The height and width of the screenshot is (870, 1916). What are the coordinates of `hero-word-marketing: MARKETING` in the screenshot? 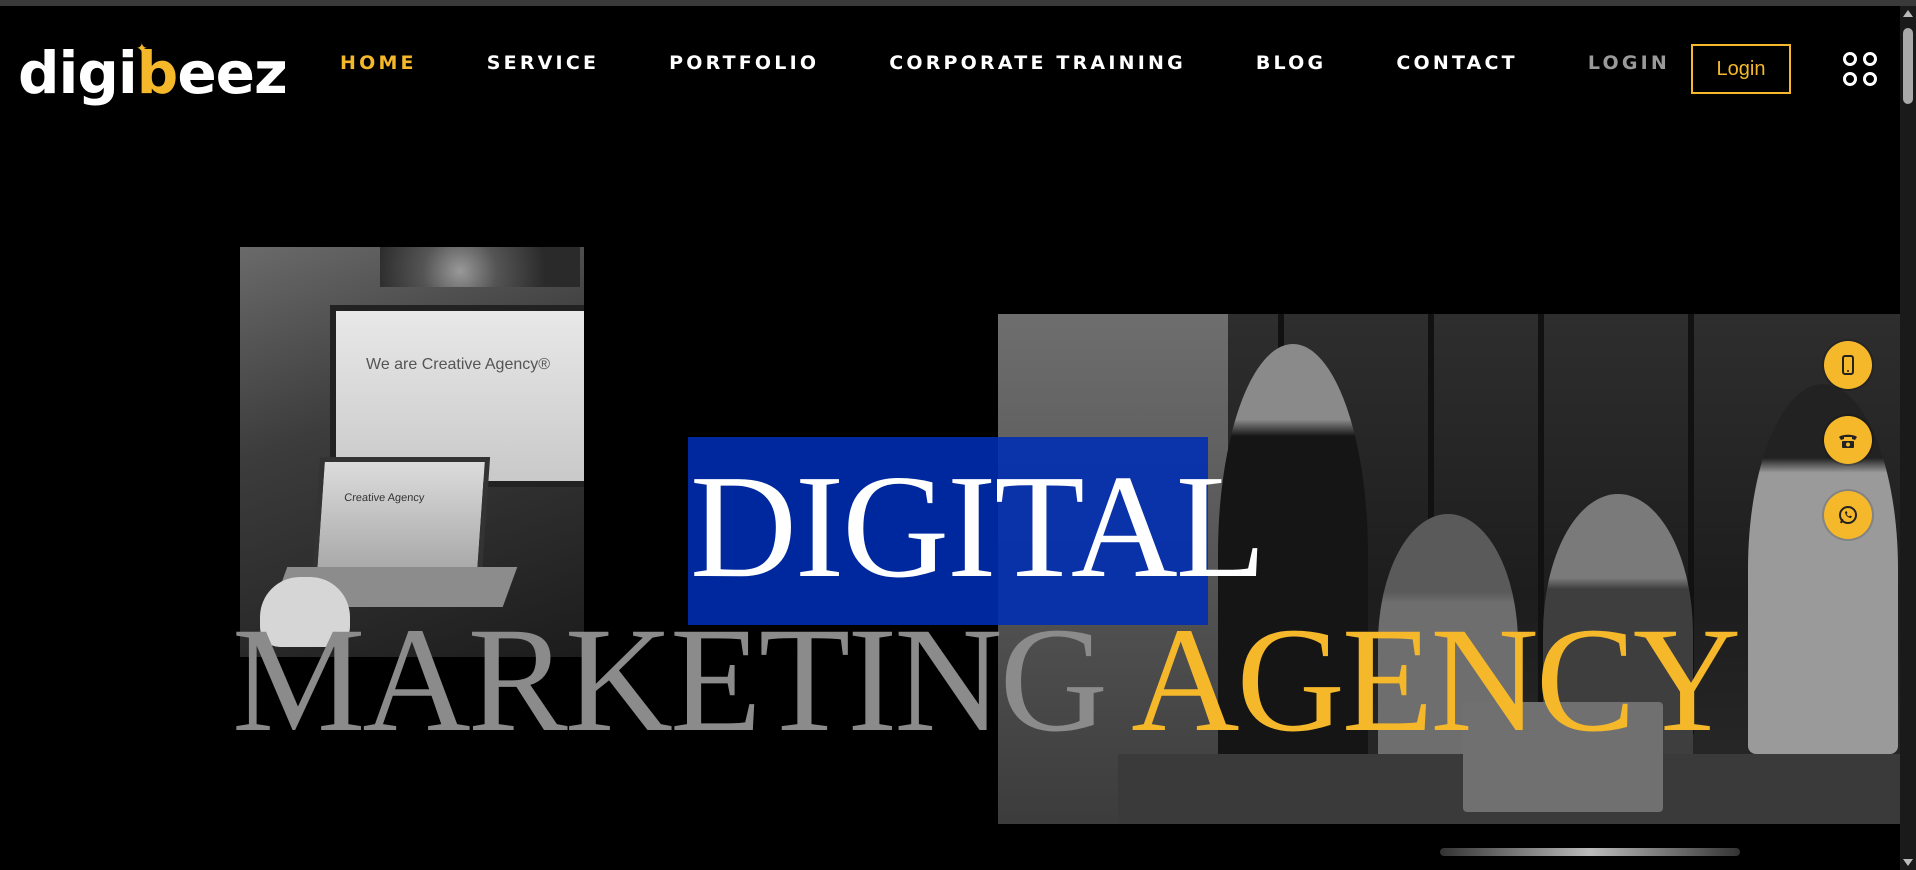 It's located at (670, 680).